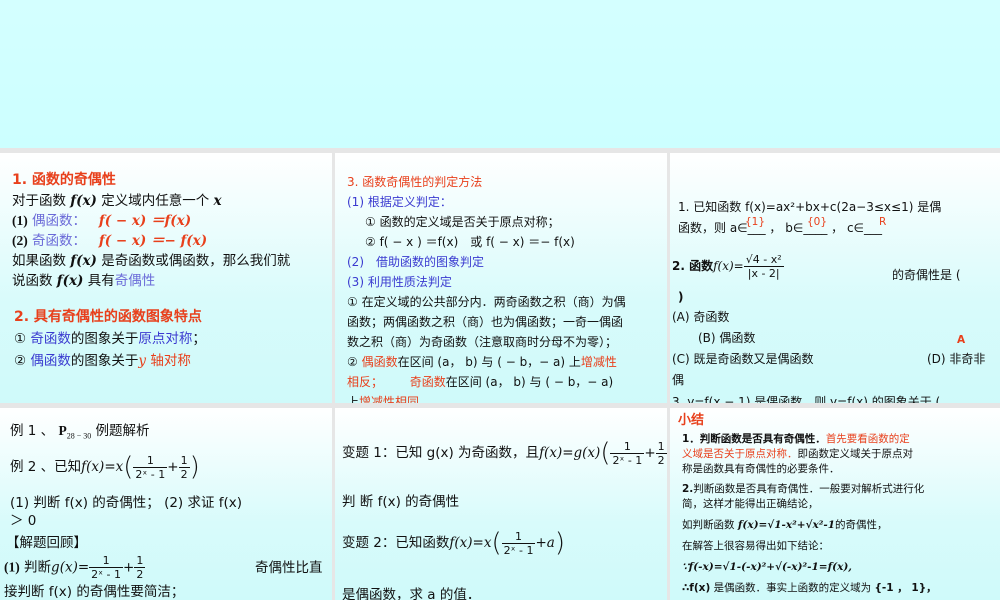 The height and width of the screenshot is (600, 1000). What do you see at coordinates (486, 302) in the screenshot?
I see `rule-line: ① 在定义域的公共部分内．两奇函数之积（商）为偶` at bounding box center [486, 302].